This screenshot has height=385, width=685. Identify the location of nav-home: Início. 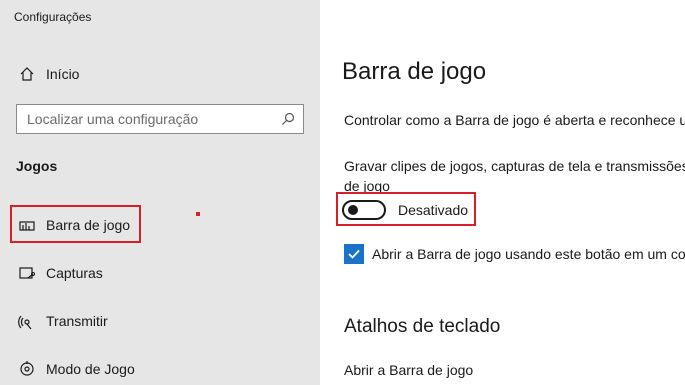
(160, 74).